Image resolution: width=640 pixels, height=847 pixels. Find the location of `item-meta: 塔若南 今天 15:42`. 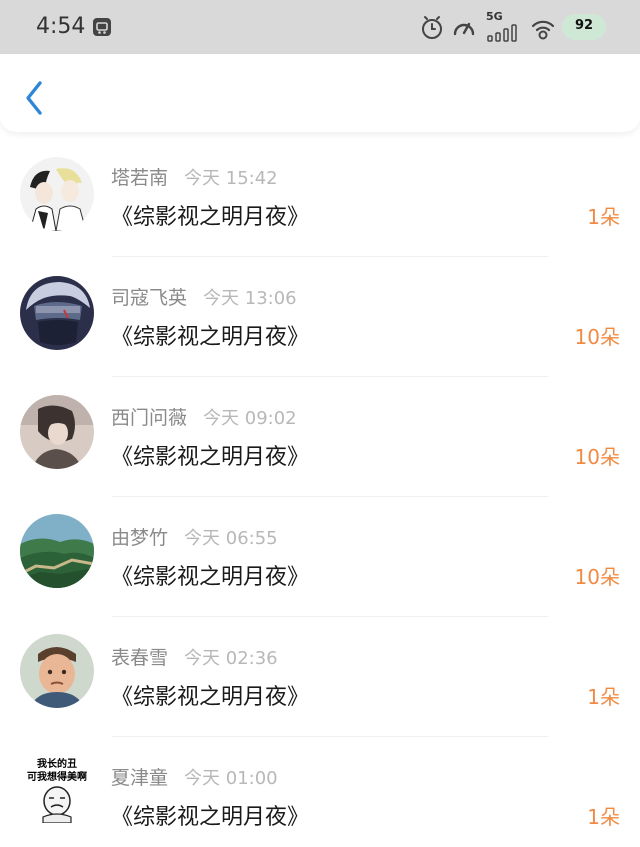

item-meta: 塔若南 今天 15:42 is located at coordinates (194, 177).